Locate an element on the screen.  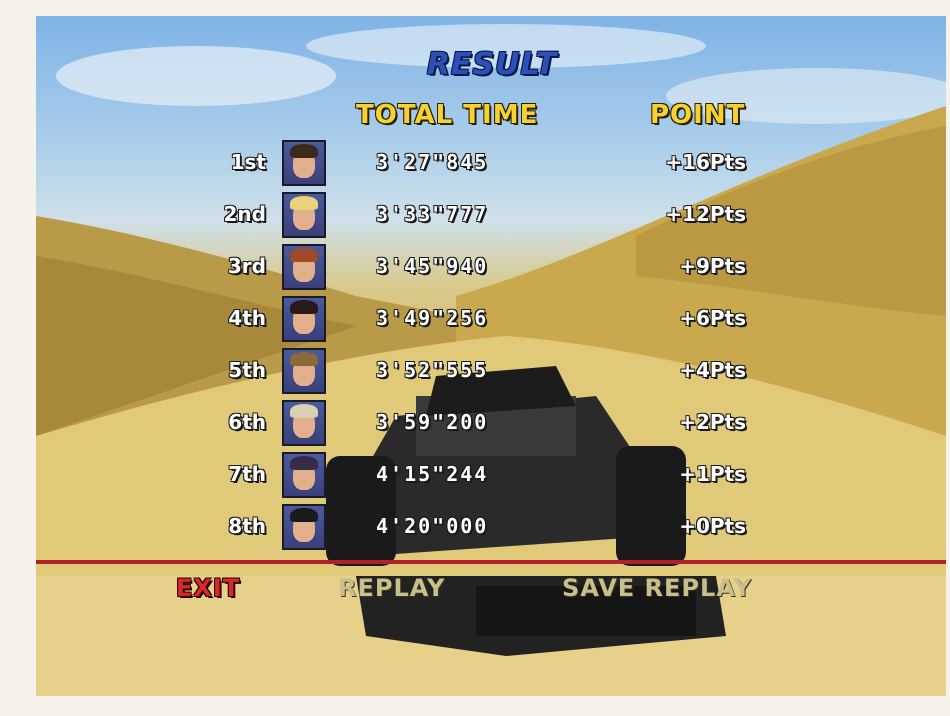
place-label: 5th is located at coordinates (247, 370).